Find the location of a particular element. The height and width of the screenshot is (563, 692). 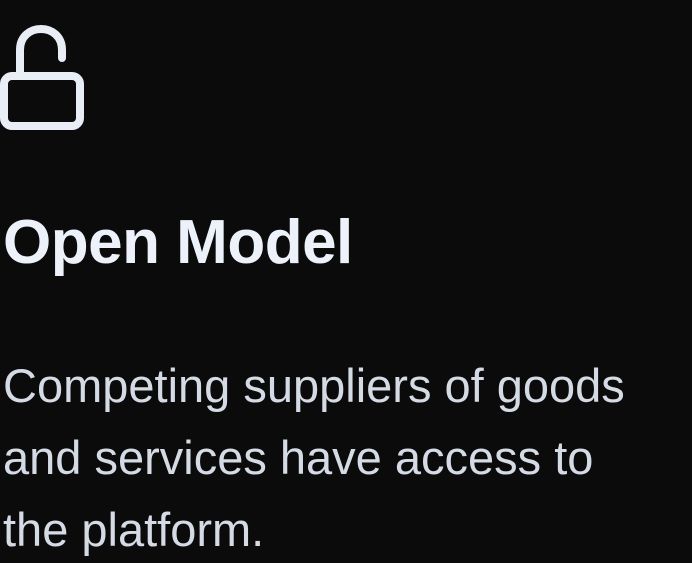

unlock-icon is located at coordinates (42, 74).